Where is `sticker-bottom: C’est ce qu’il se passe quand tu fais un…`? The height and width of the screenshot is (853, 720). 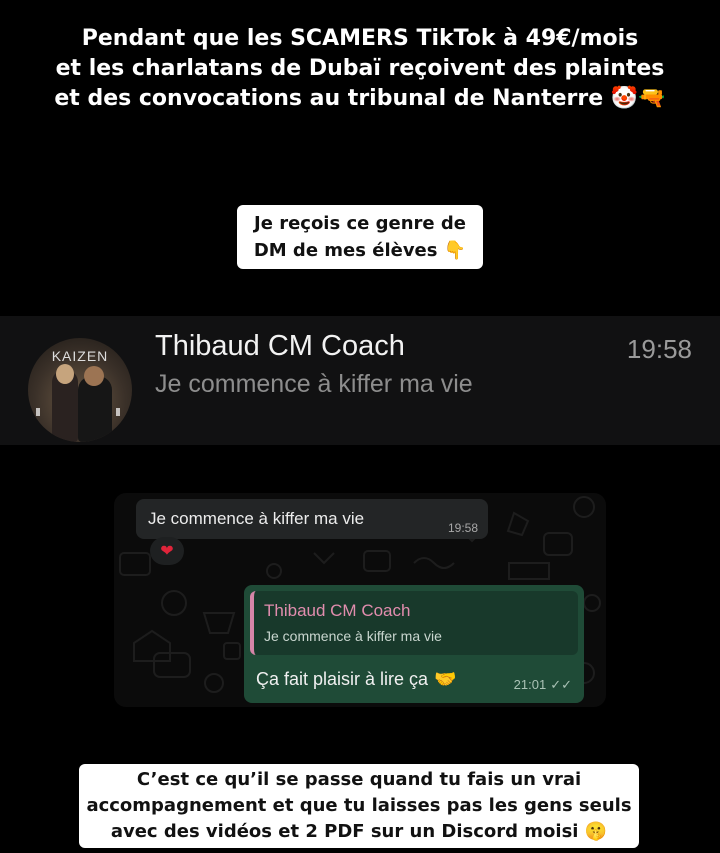
sticker-bottom: C’est ce qu’il se passe quand tu fais un… is located at coordinates (359, 806).